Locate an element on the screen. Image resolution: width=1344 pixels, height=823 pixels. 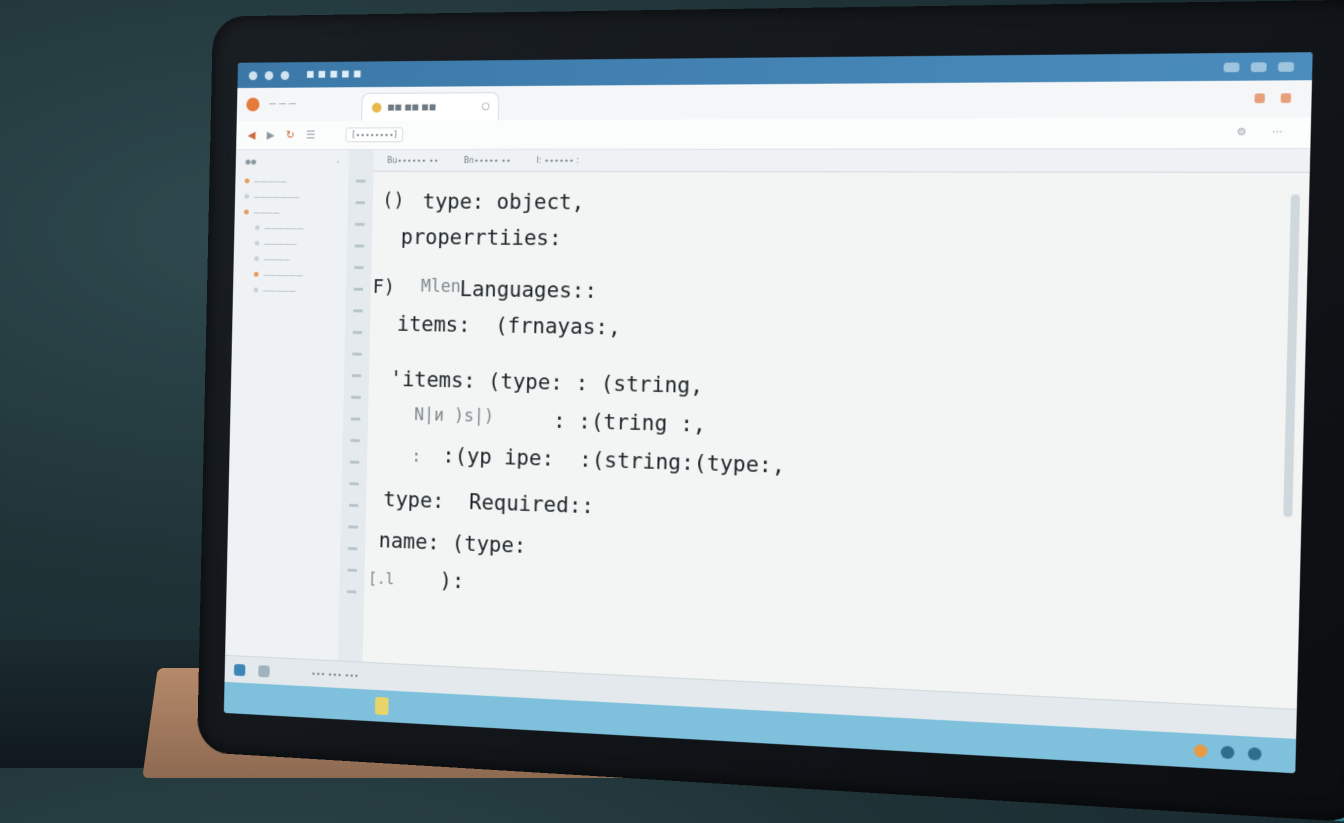
code-line: 'items: (type: : (string, is located at coordinates (546, 383).